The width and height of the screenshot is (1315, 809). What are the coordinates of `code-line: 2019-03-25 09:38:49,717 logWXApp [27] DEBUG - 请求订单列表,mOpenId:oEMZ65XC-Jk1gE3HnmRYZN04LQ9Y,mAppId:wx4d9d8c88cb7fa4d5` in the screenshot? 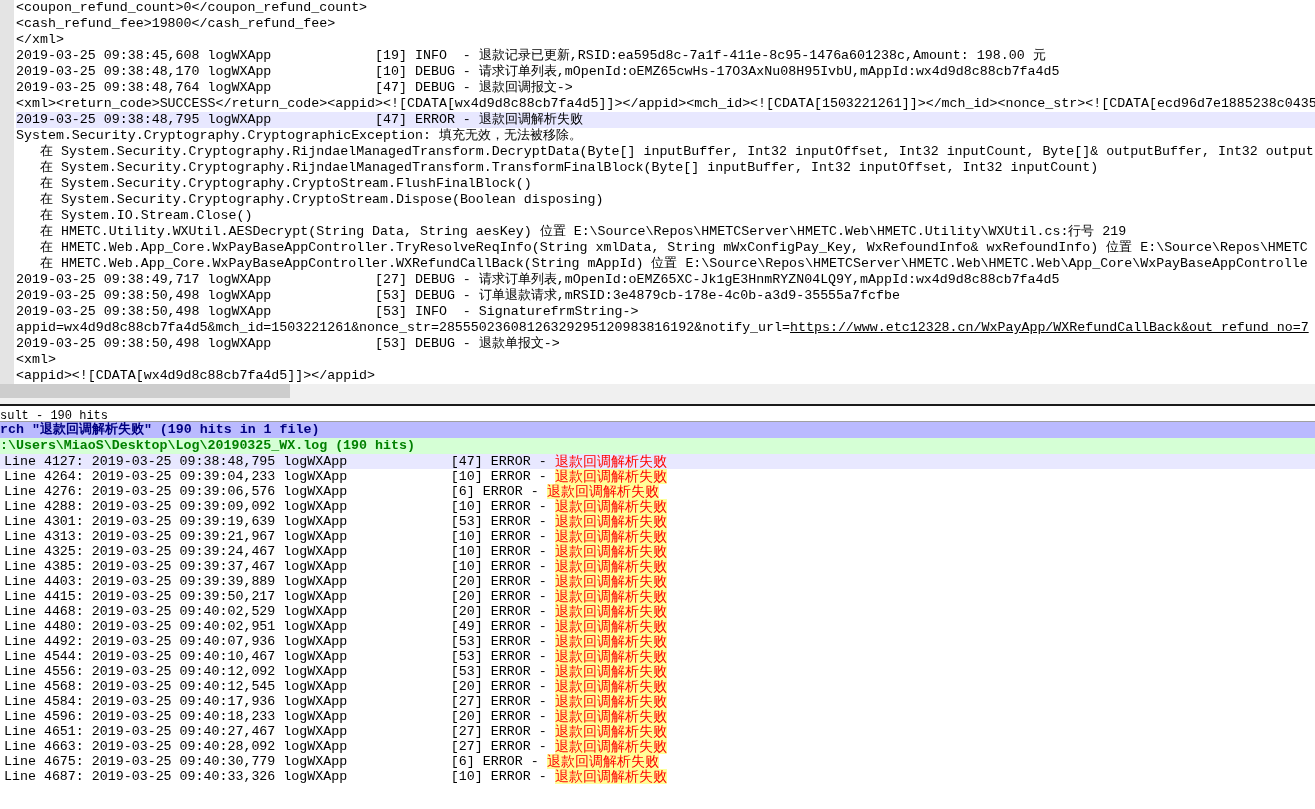 It's located at (538, 280).